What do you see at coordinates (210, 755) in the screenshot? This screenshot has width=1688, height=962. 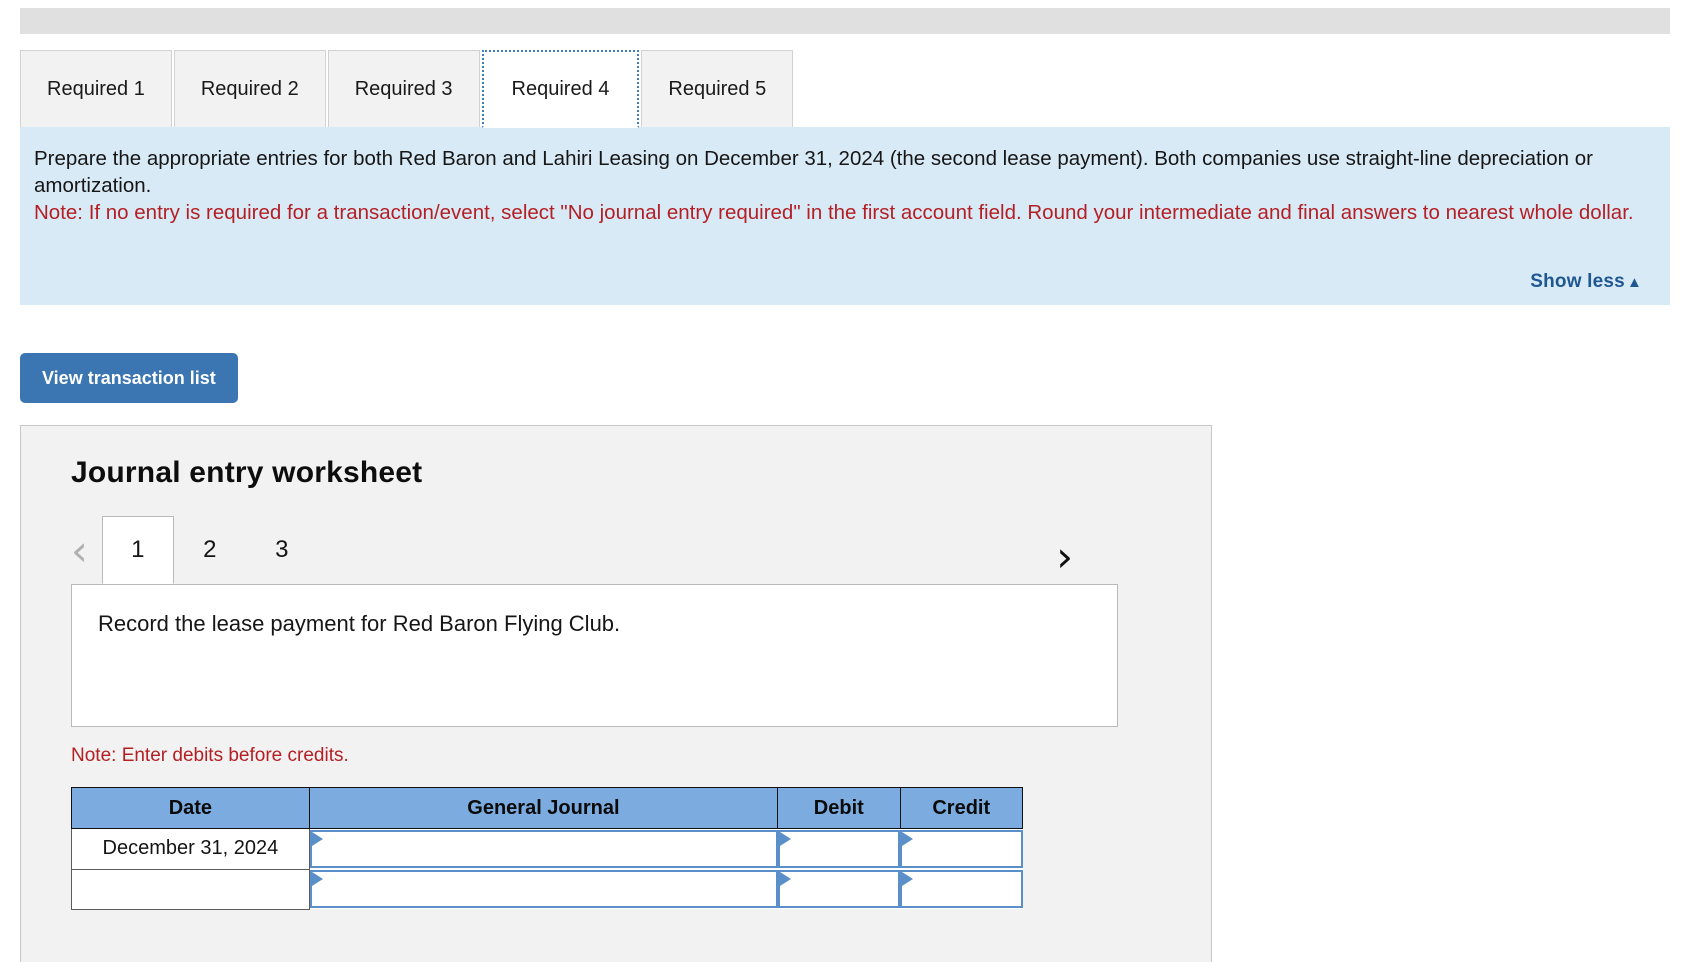 I see `debits-before-credits-note: Note: Enter debits before credits.` at bounding box center [210, 755].